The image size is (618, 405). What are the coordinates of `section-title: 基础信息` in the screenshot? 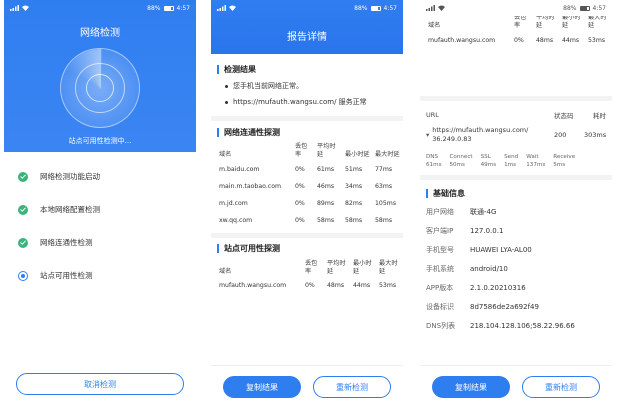 It's located at (516, 193).